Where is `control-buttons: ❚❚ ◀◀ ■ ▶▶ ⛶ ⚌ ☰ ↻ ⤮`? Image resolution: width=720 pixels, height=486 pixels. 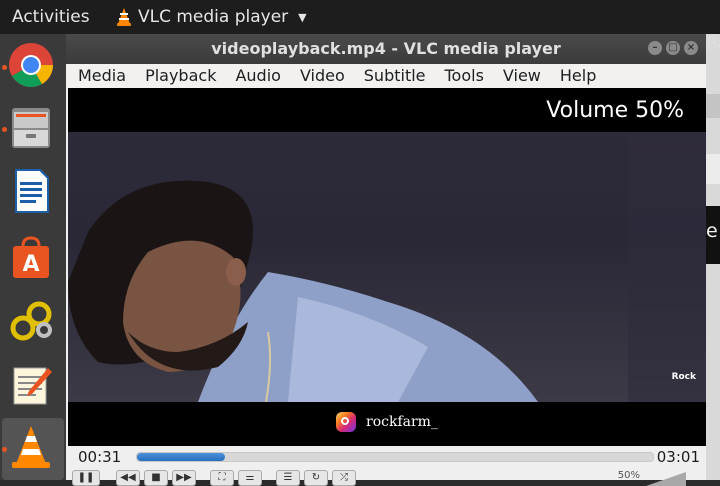
control-buttons: ❚❚ ◀◀ ■ ▶▶ ⛶ ⚌ ☰ ↻ ⤮ is located at coordinates (214, 478).